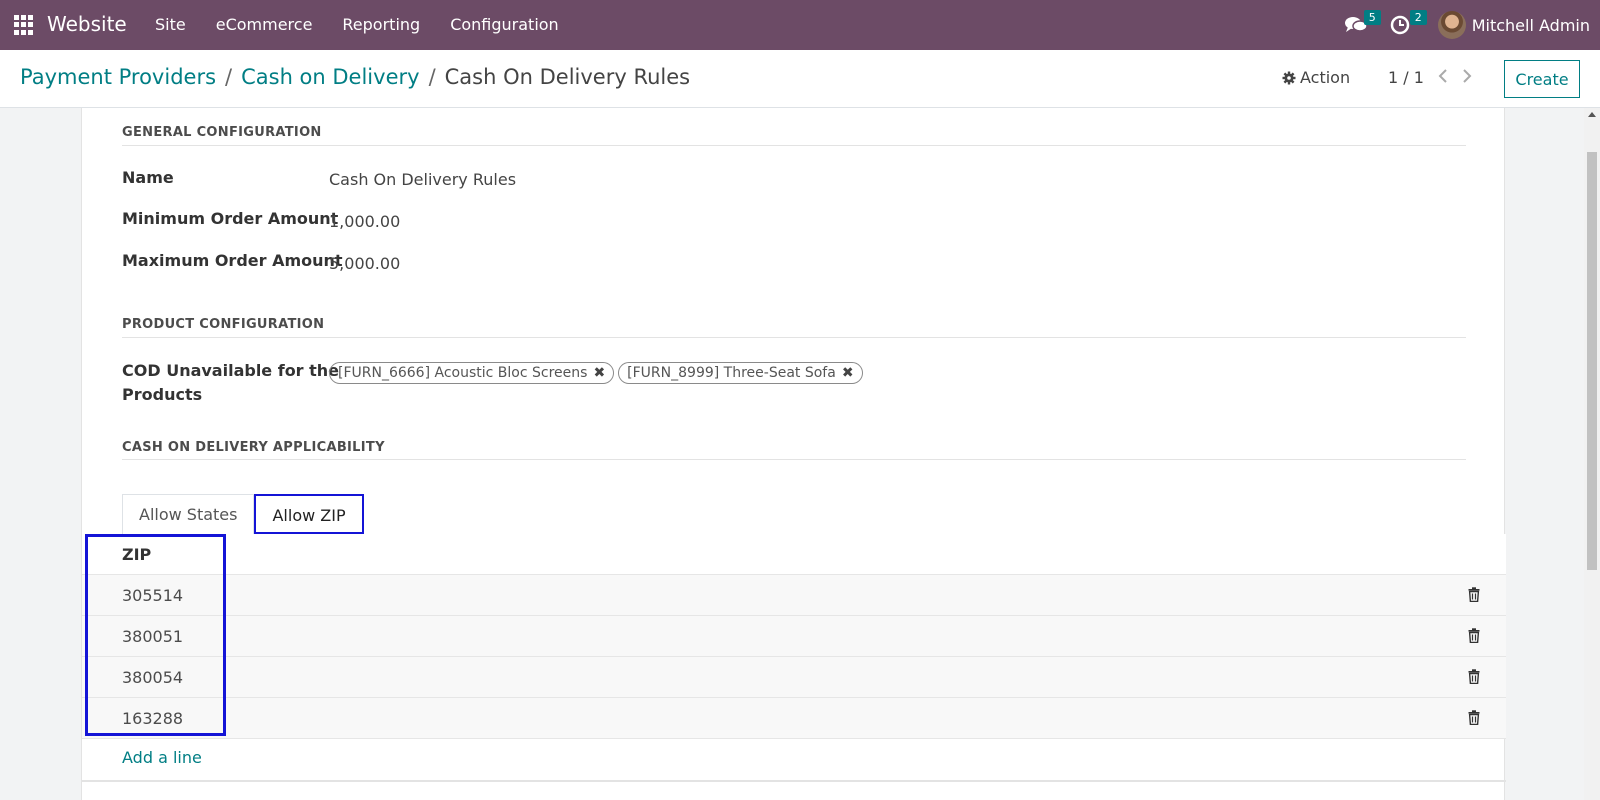 The height and width of the screenshot is (800, 1600). I want to click on cod-unavailable-label-line1: COD Unavailable for the, so click(231, 370).